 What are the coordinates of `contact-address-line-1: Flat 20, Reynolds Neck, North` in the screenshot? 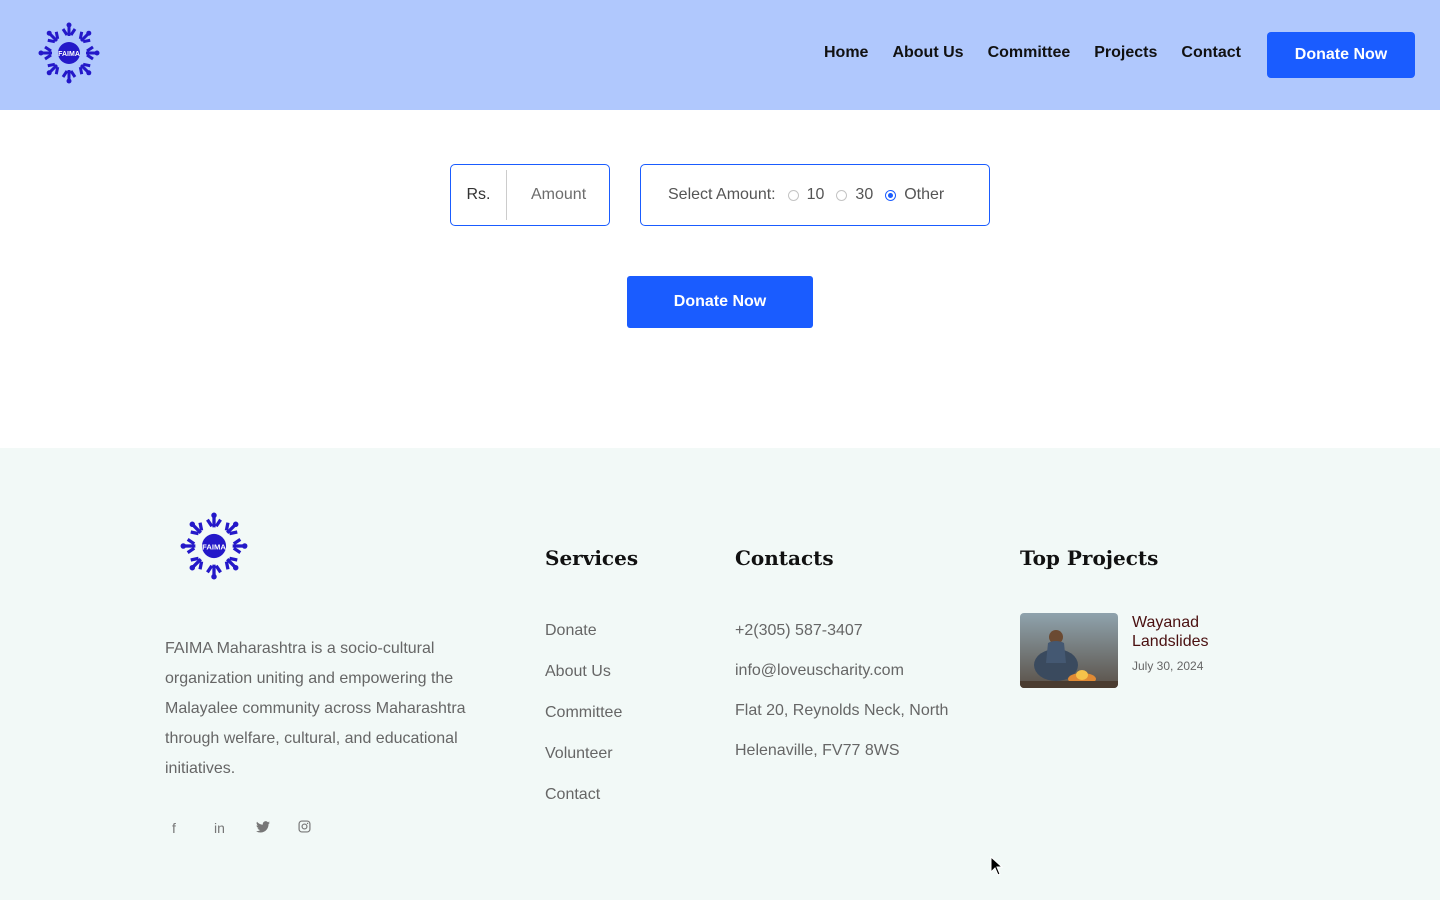 It's located at (842, 710).